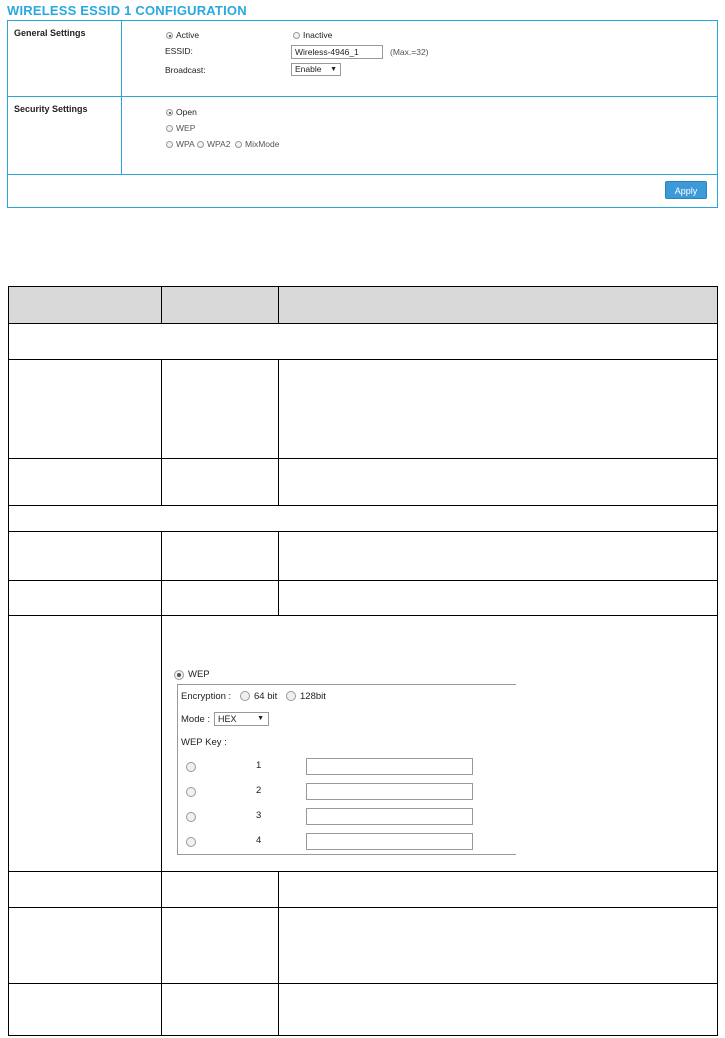 This screenshot has height=1038, width=725. What do you see at coordinates (241, 719) in the screenshot?
I see `mode-select: HEX ▼` at bounding box center [241, 719].